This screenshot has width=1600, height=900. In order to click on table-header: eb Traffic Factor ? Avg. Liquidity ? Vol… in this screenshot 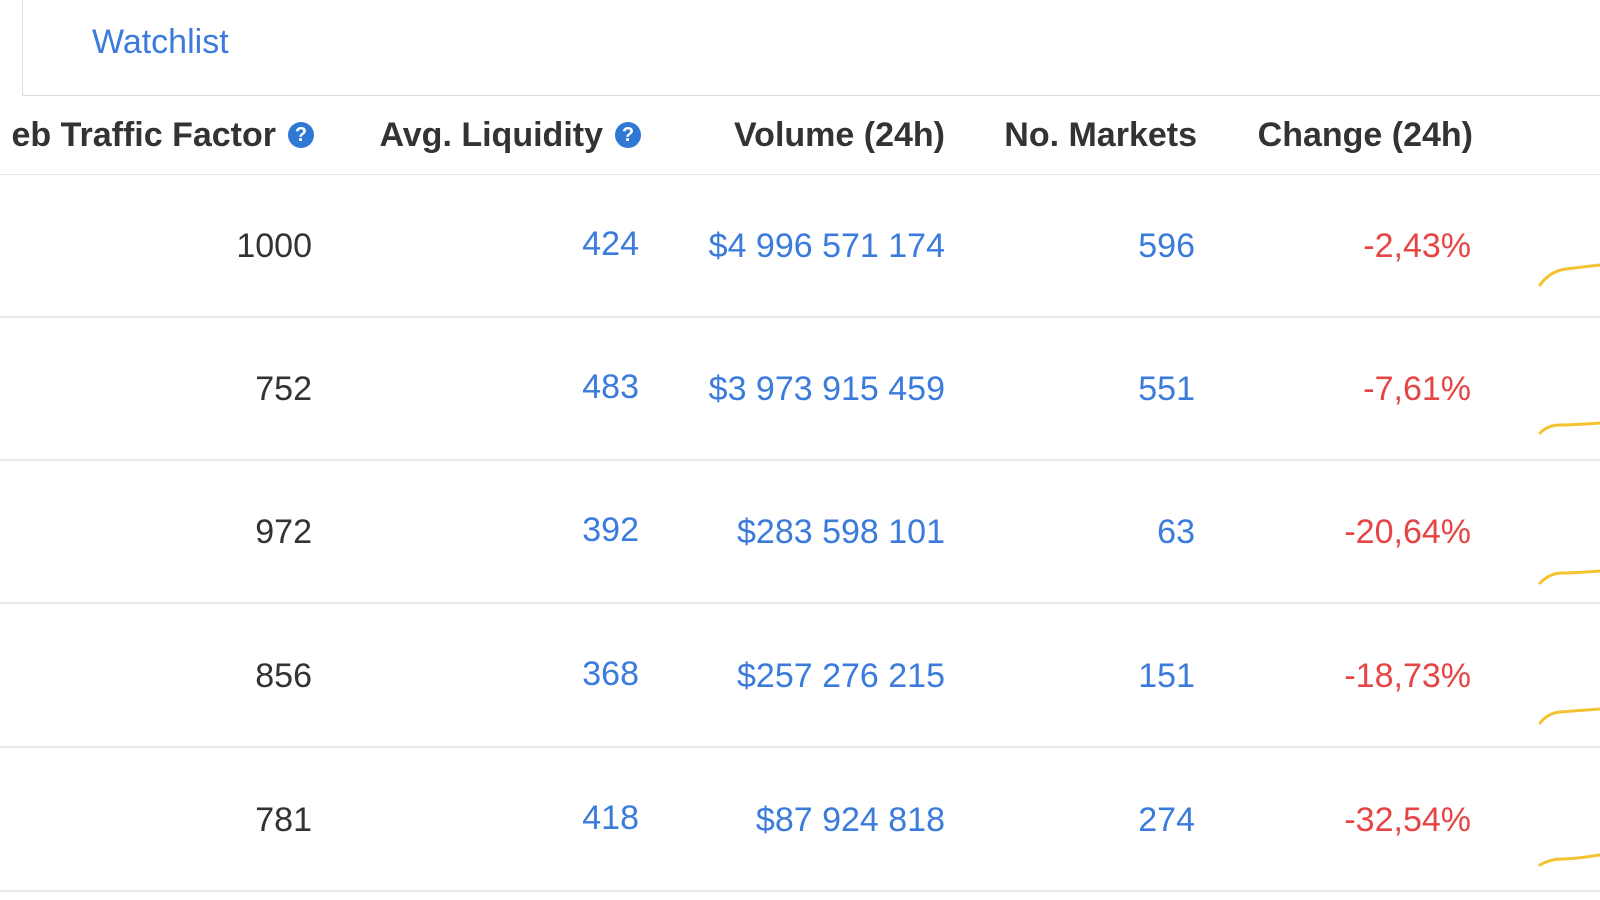, I will do `click(800, 136)`.